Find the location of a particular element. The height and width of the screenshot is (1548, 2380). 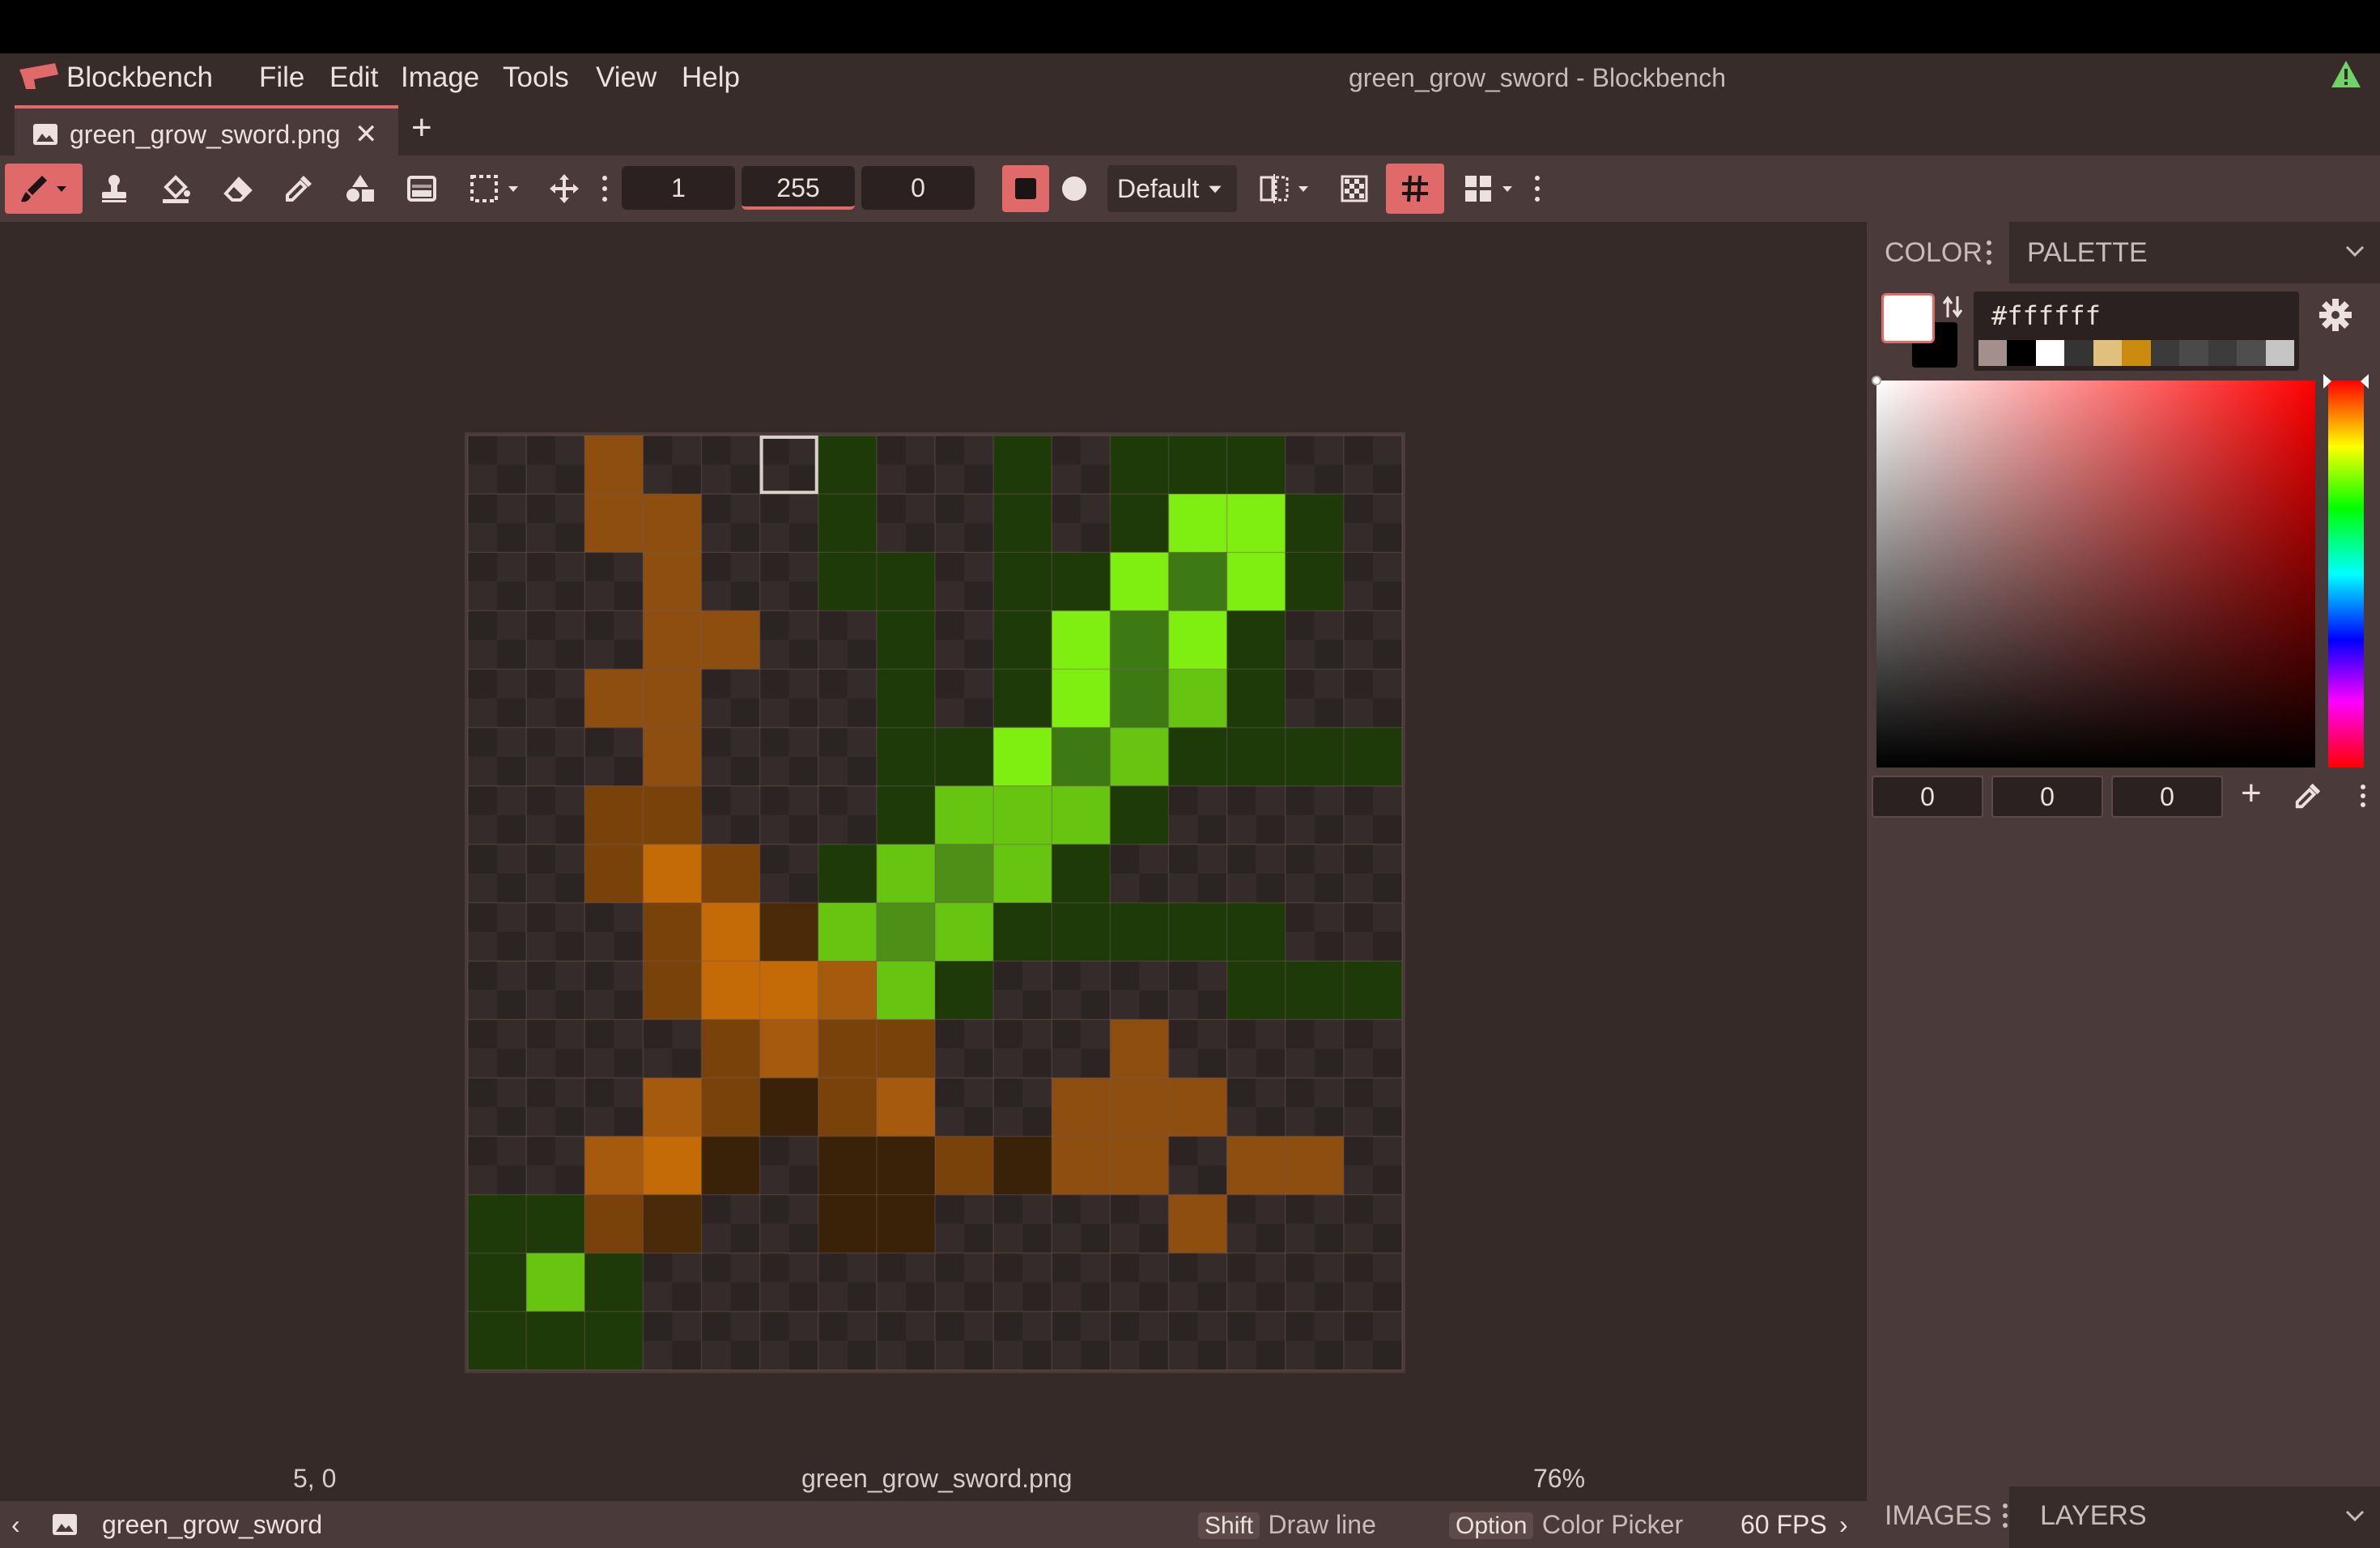

tab-close-icon: ✕ is located at coordinates (366, 134).